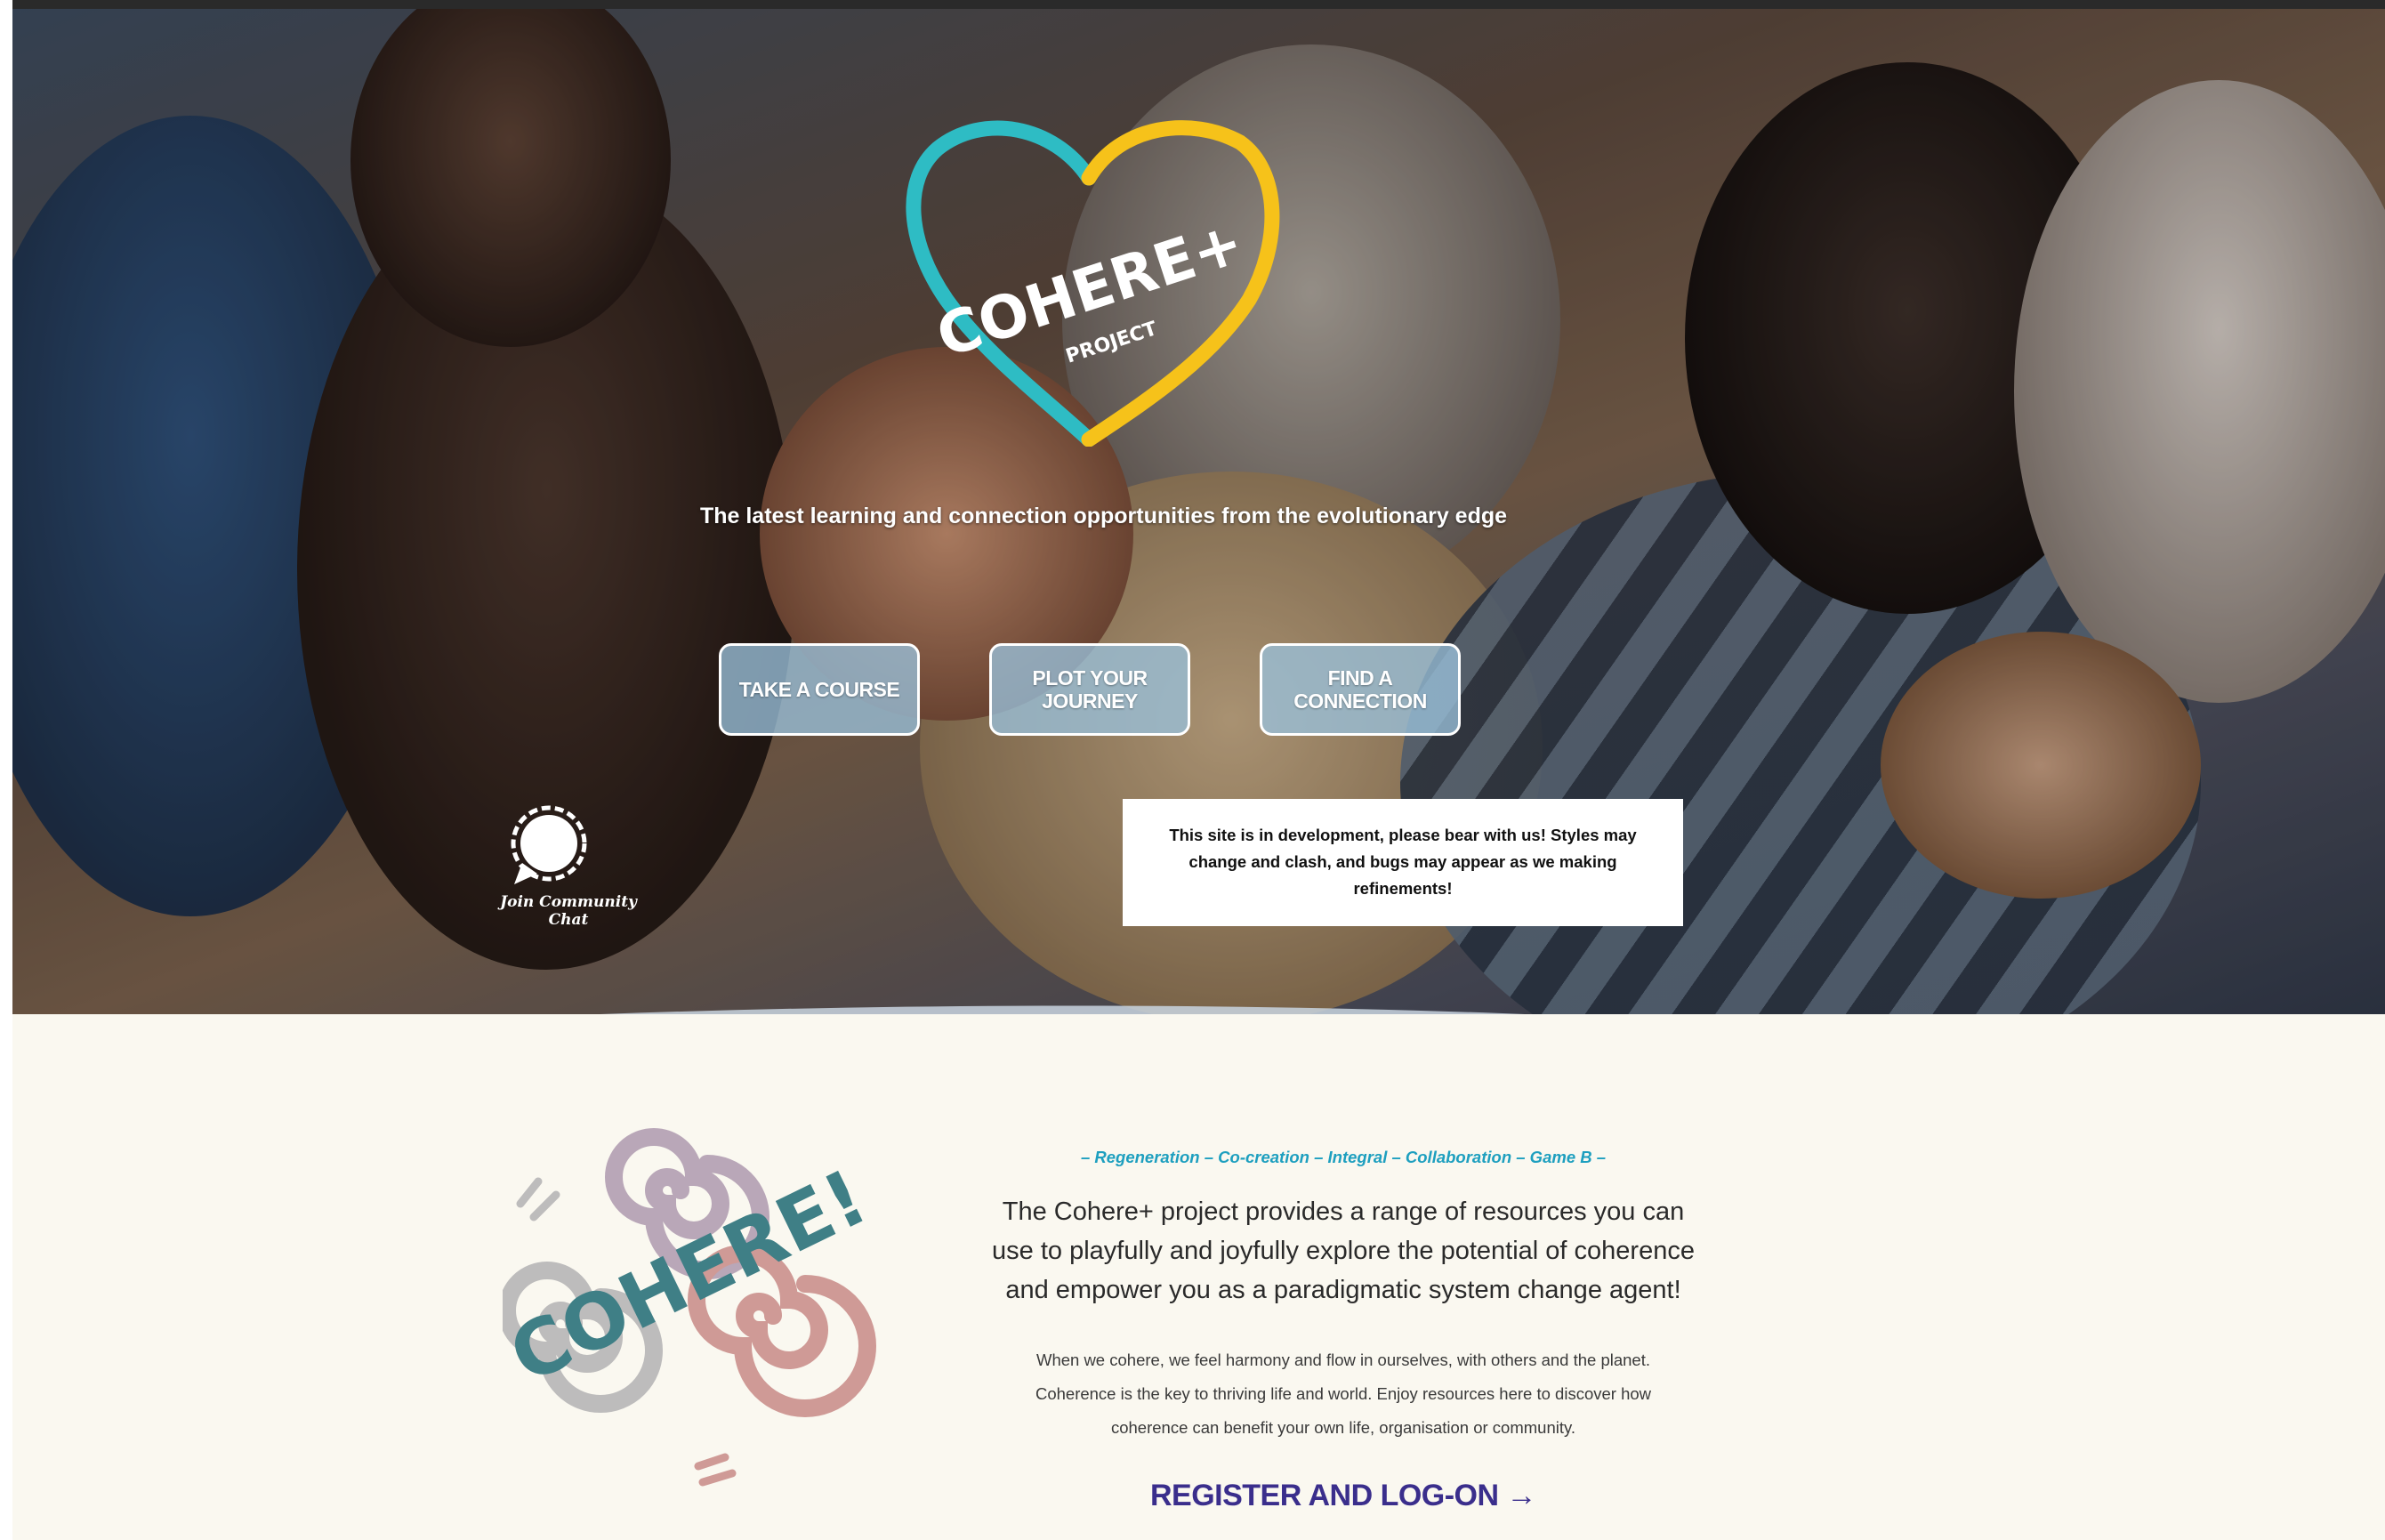 This screenshot has height=1540, width=2385. Describe the element at coordinates (1360, 689) in the screenshot. I see `find-a-connection-button: FIND A CONNECTION` at that location.